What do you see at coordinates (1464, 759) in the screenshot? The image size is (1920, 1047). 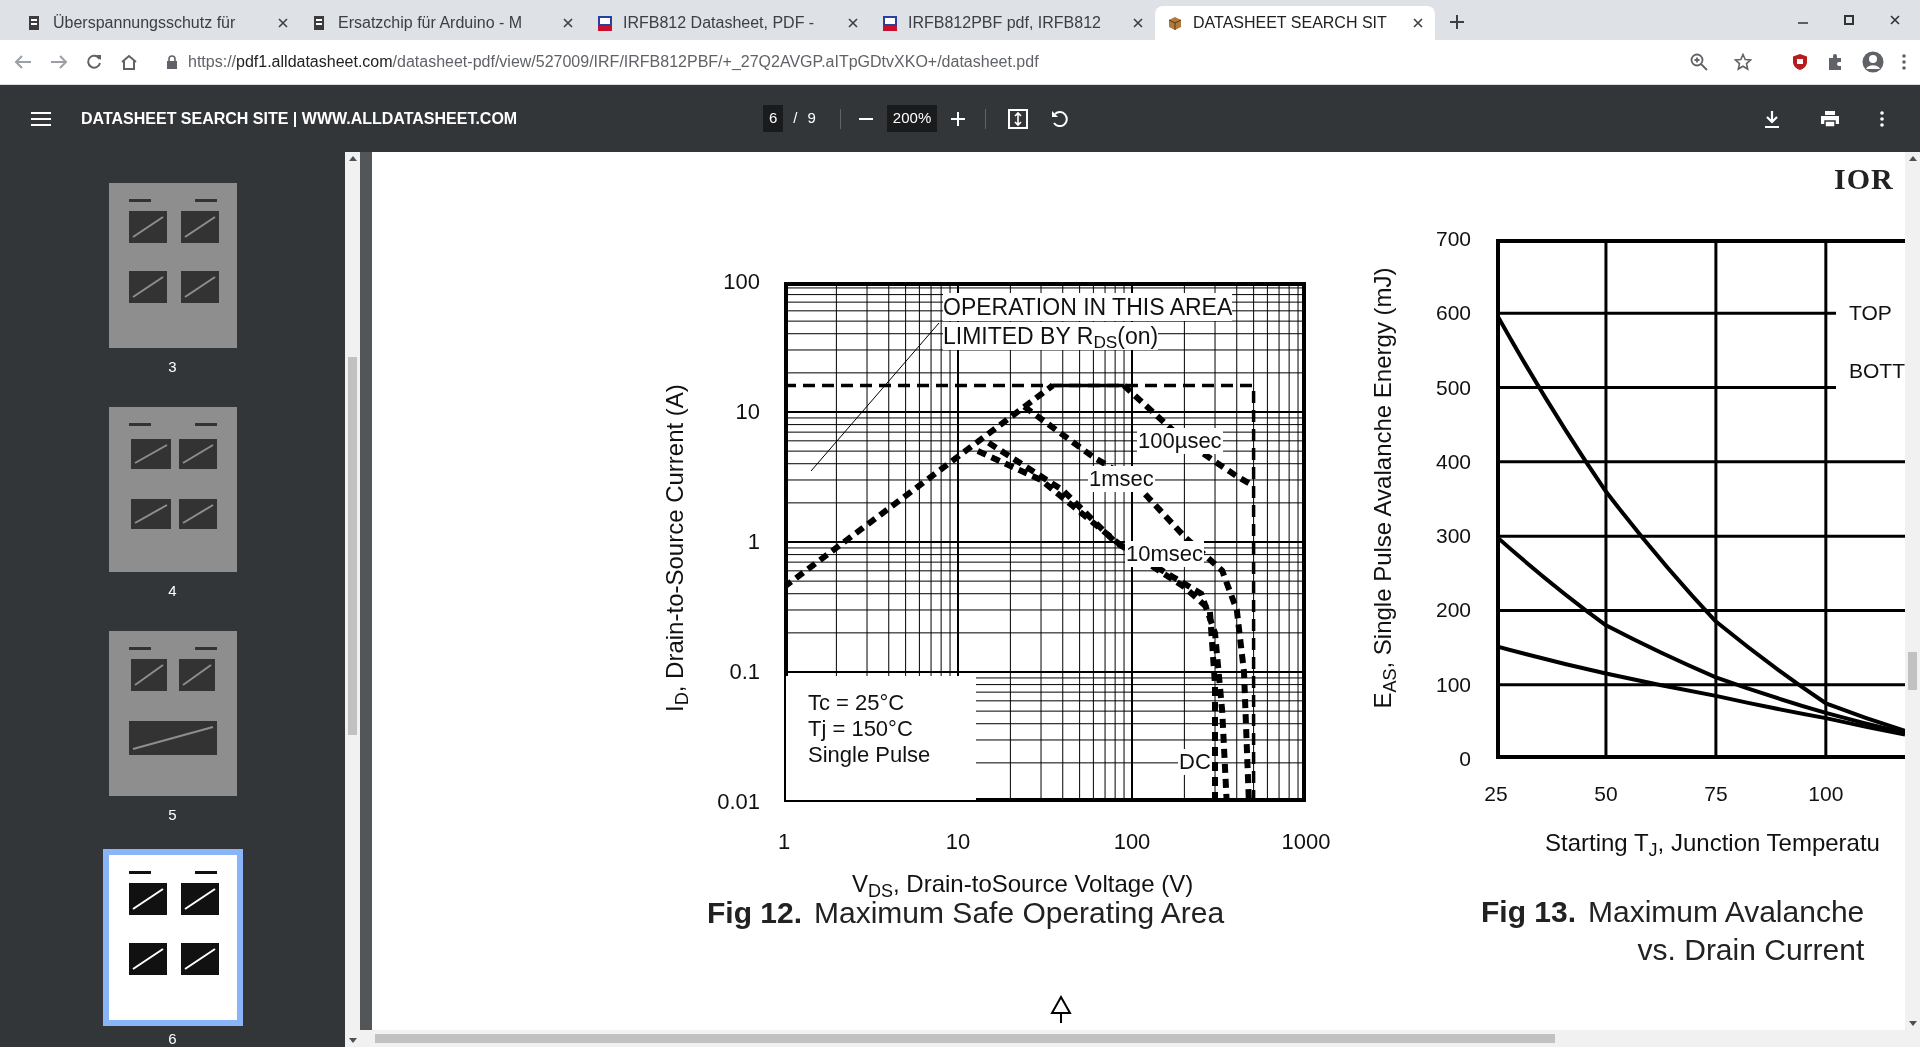 I see `axis-tick-label: 0` at bounding box center [1464, 759].